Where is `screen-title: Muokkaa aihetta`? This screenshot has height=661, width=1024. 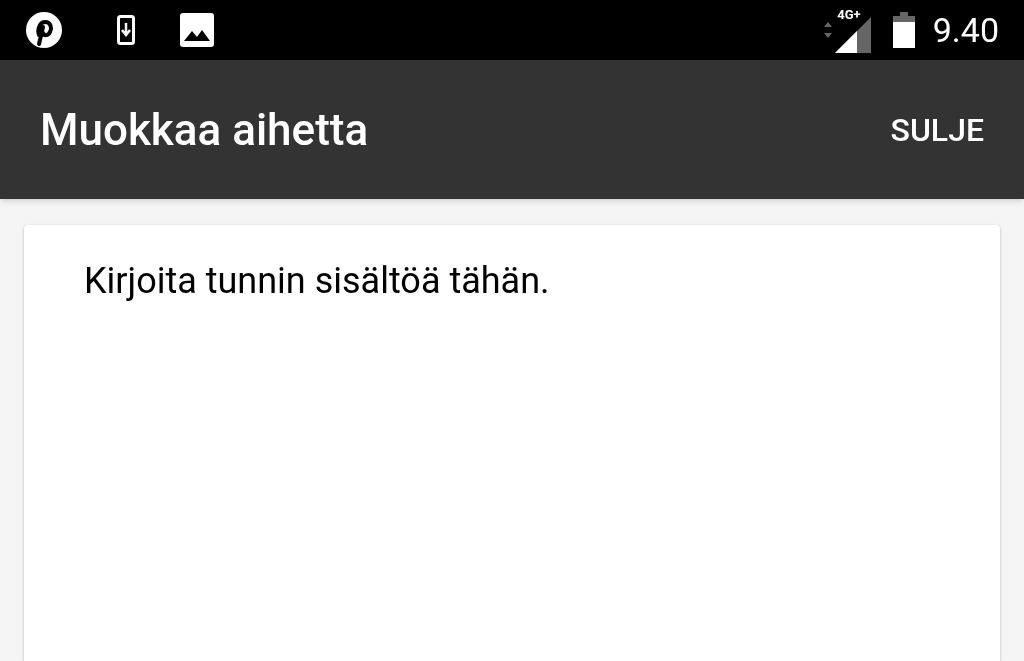
screen-title: Muokkaa aihetta is located at coordinates (205, 130).